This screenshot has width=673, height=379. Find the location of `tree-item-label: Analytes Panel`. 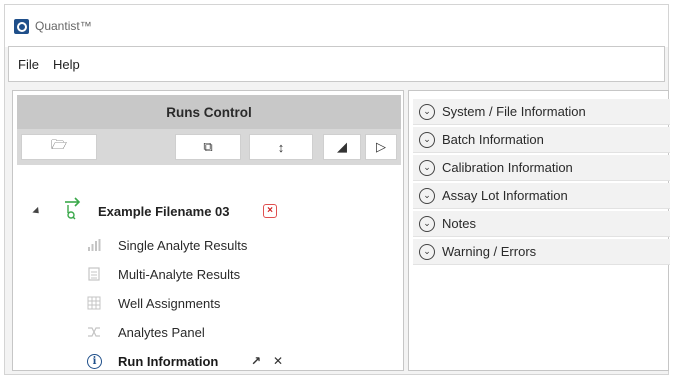

tree-item-label: Analytes Panel is located at coordinates (161, 332).